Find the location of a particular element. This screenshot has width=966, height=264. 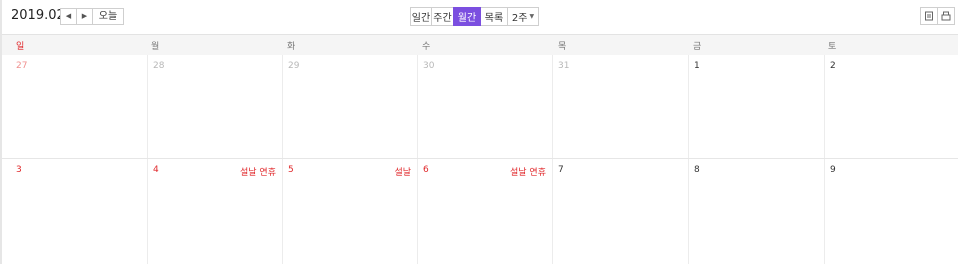

day-cell: 7 is located at coordinates (620, 211).